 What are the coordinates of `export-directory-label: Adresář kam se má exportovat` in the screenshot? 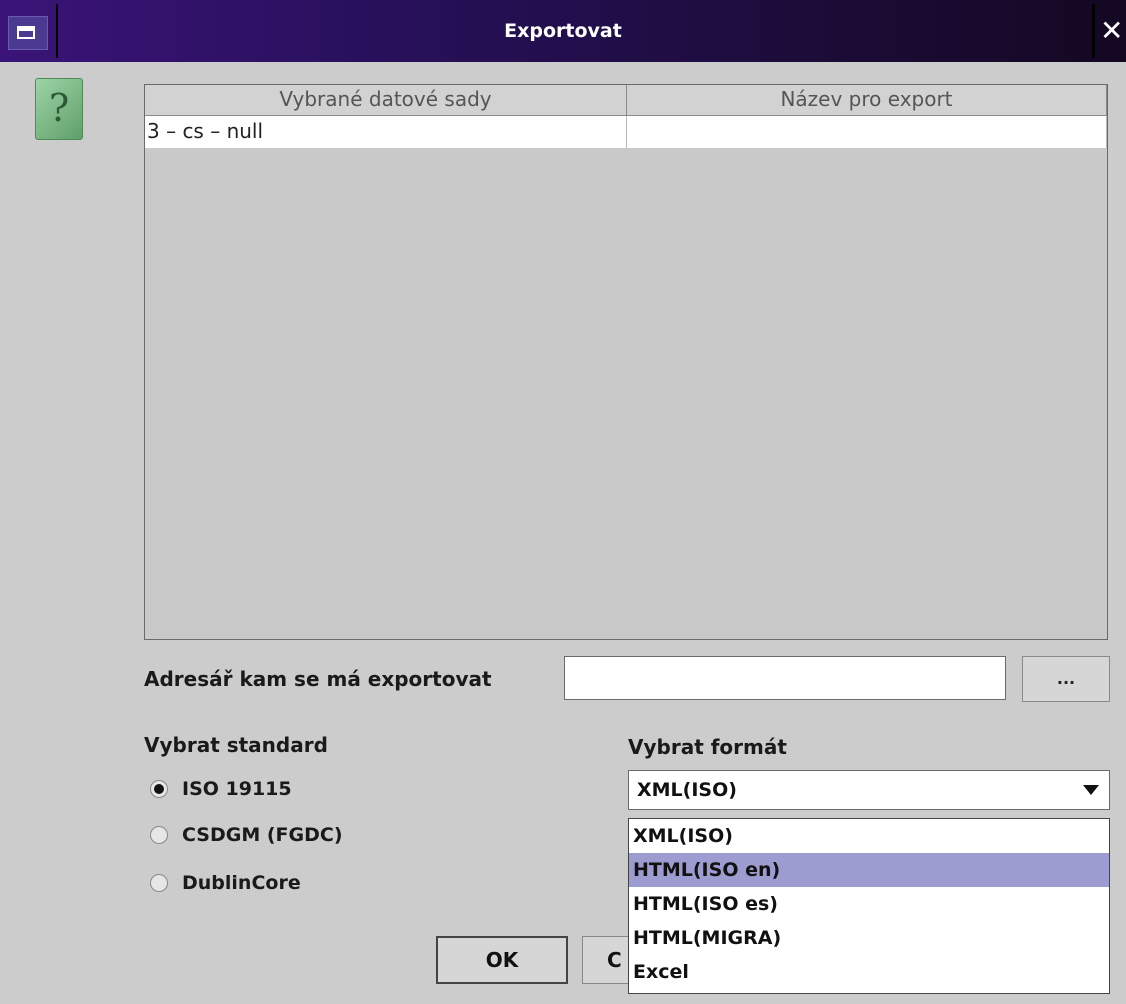 It's located at (318, 679).